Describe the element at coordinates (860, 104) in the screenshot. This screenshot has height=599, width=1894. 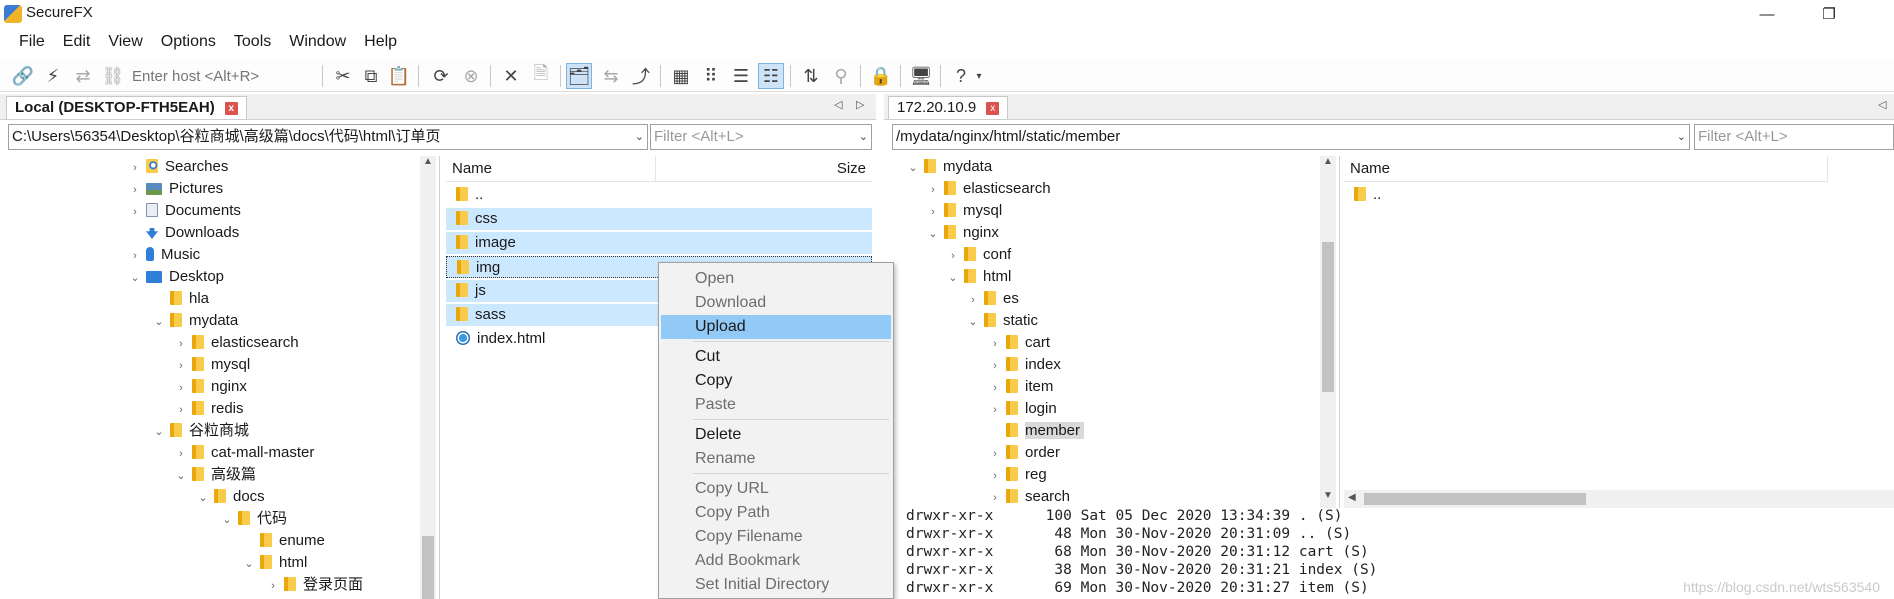
I see `tab-scroll-right-icon: ▷` at that location.